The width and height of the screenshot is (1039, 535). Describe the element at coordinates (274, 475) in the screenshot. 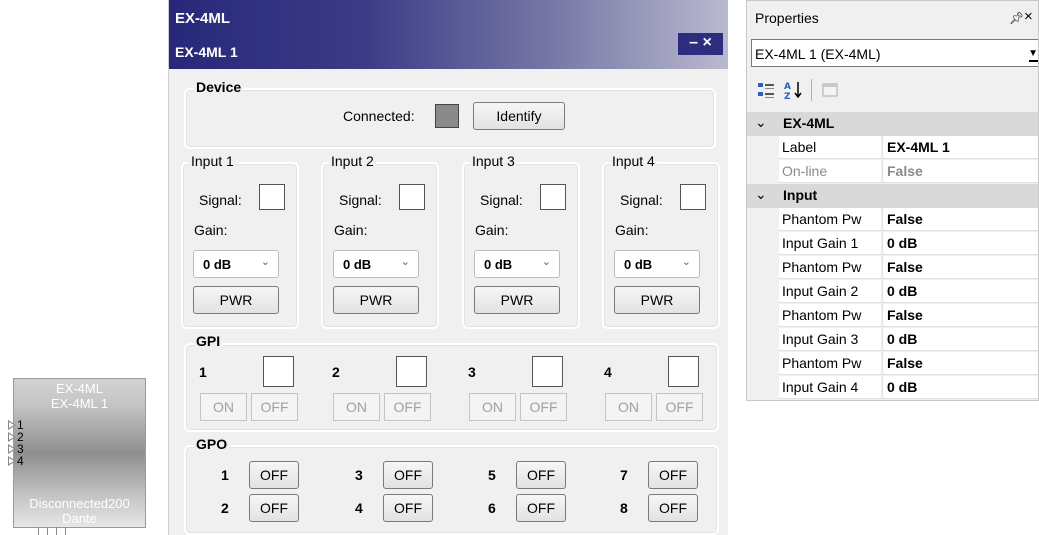

I see `gpo-1-toggle-button: OFF` at that location.